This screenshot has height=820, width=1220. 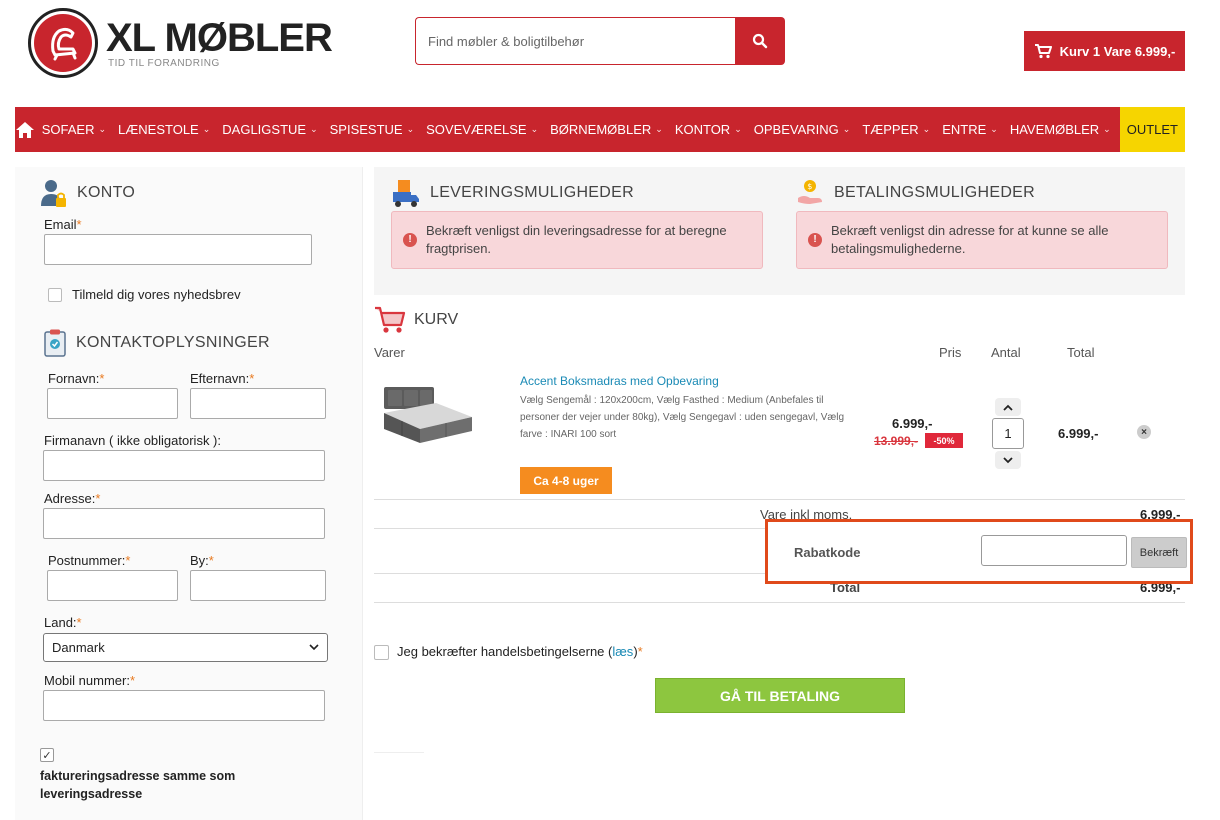 What do you see at coordinates (566, 480) in the screenshot?
I see `delivery-time-badge: Ca 4-8 uger` at bounding box center [566, 480].